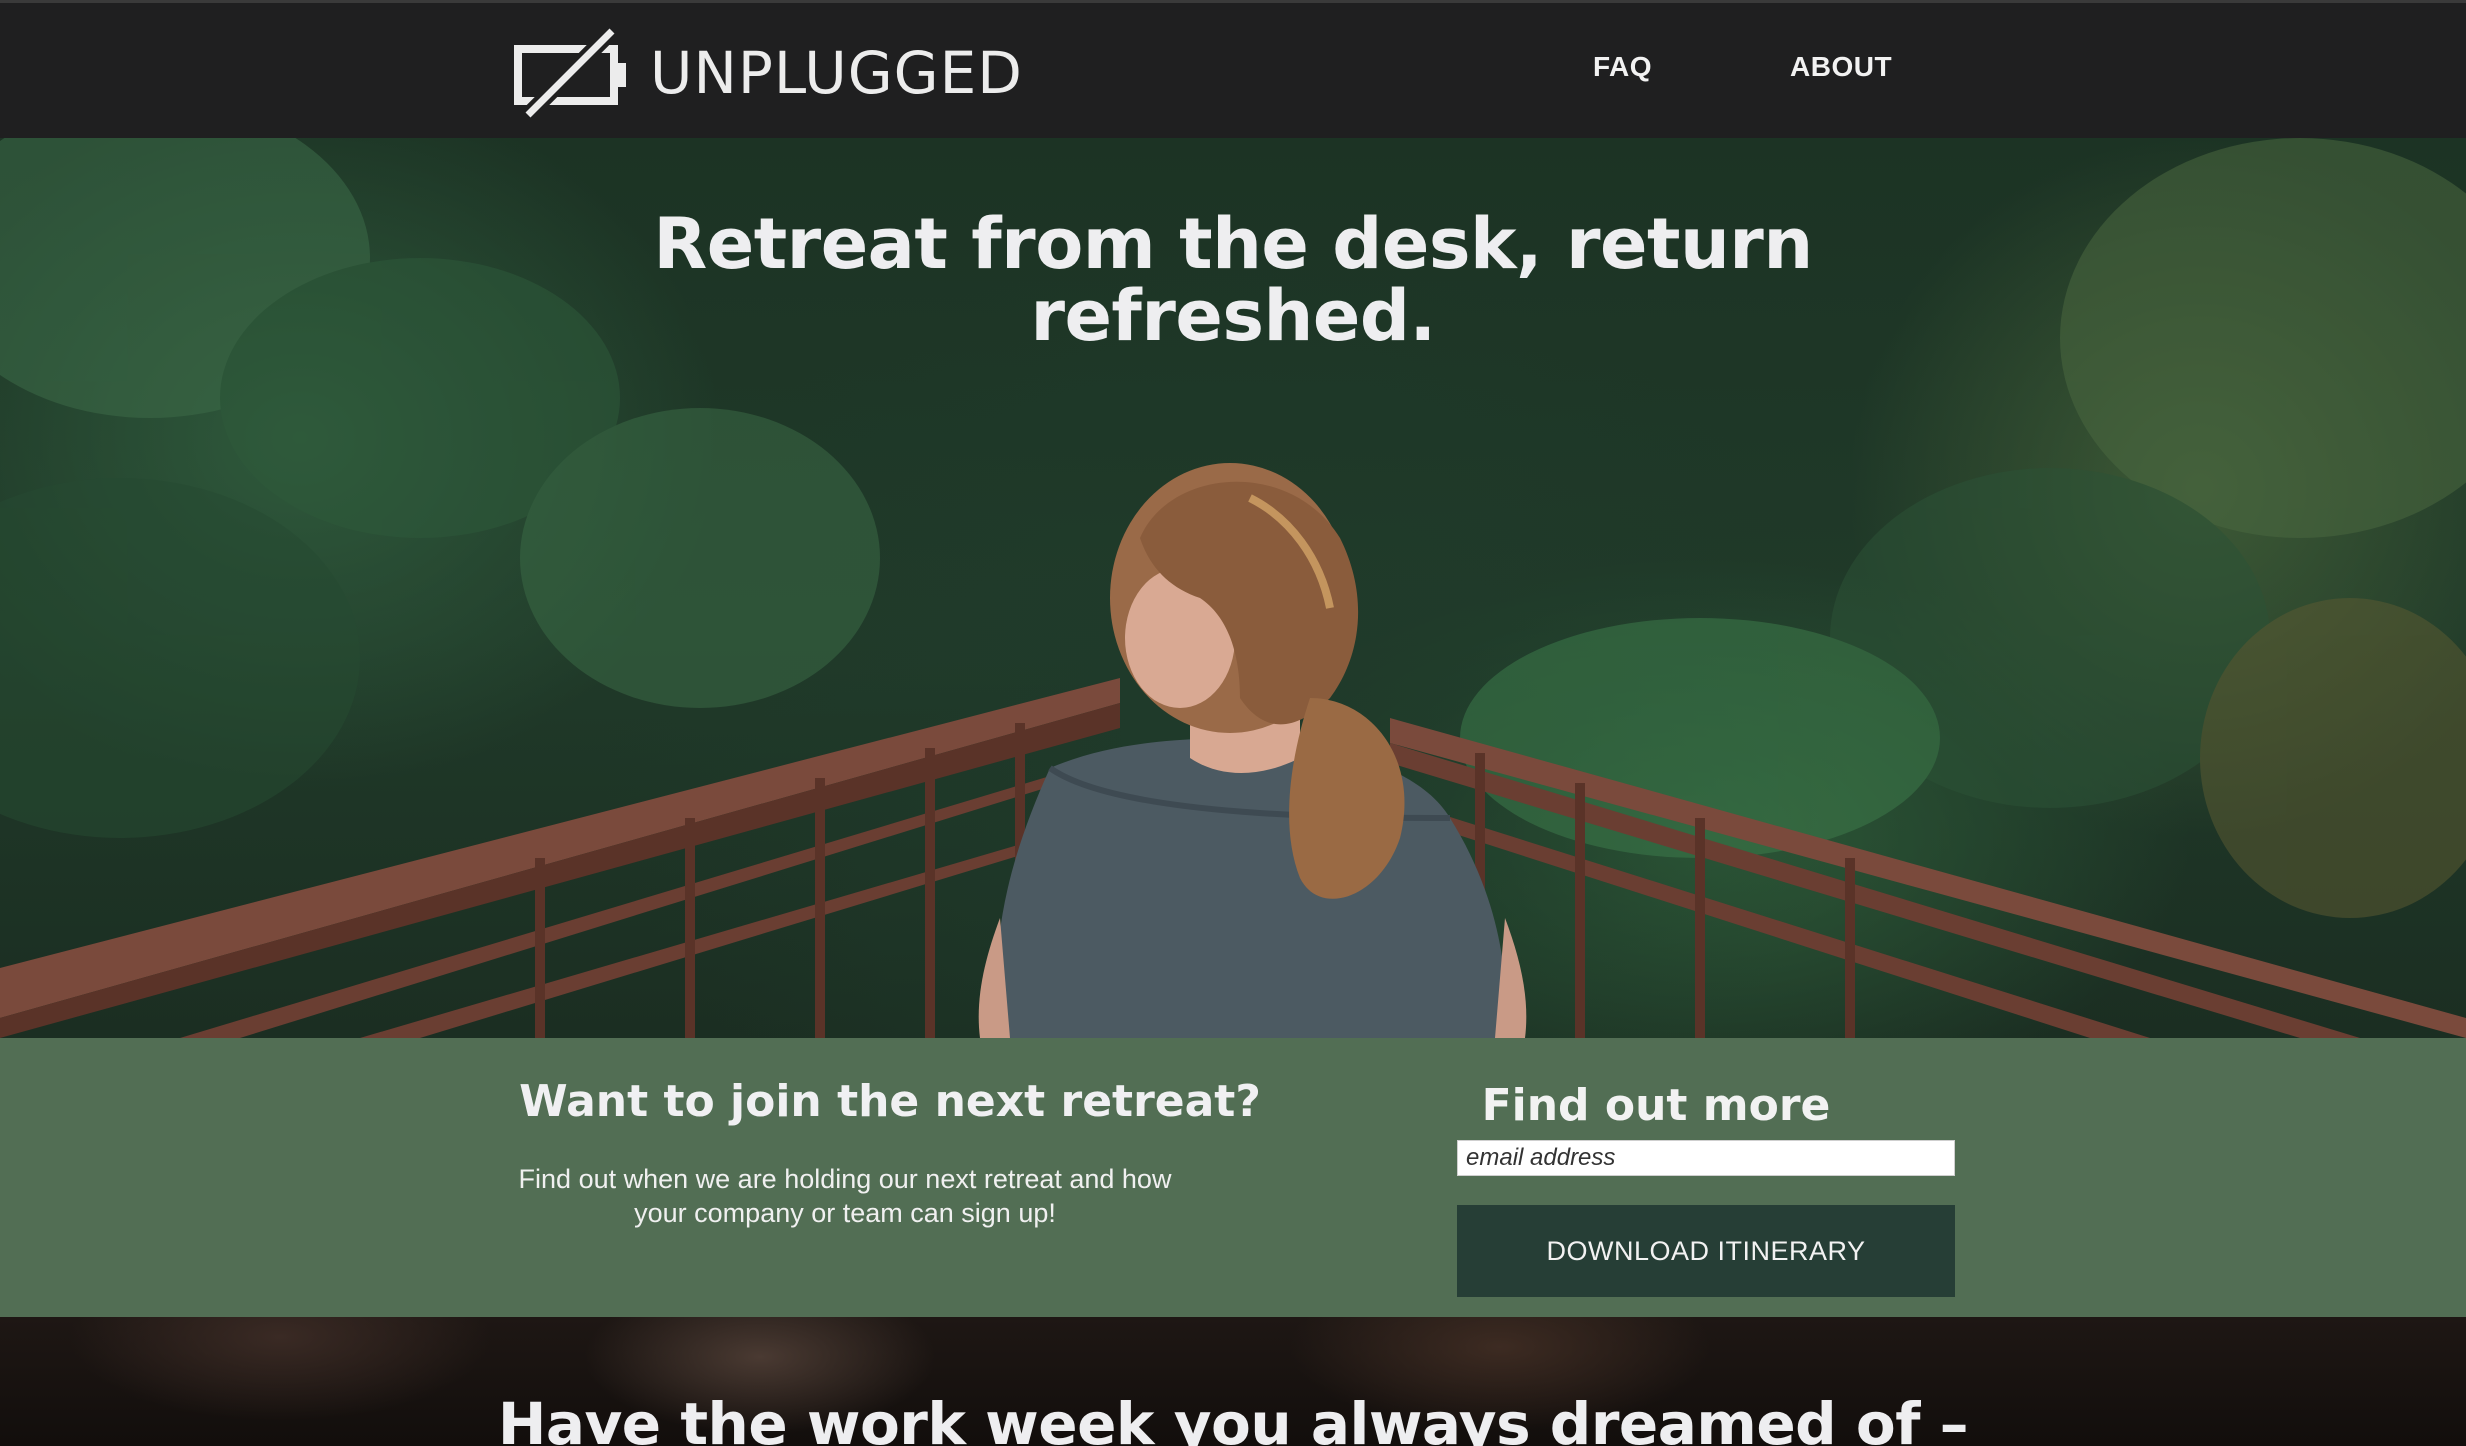 This screenshot has width=2466, height=1446. I want to click on join-retreat-heading: Want to join the next retreat?, so click(890, 1101).